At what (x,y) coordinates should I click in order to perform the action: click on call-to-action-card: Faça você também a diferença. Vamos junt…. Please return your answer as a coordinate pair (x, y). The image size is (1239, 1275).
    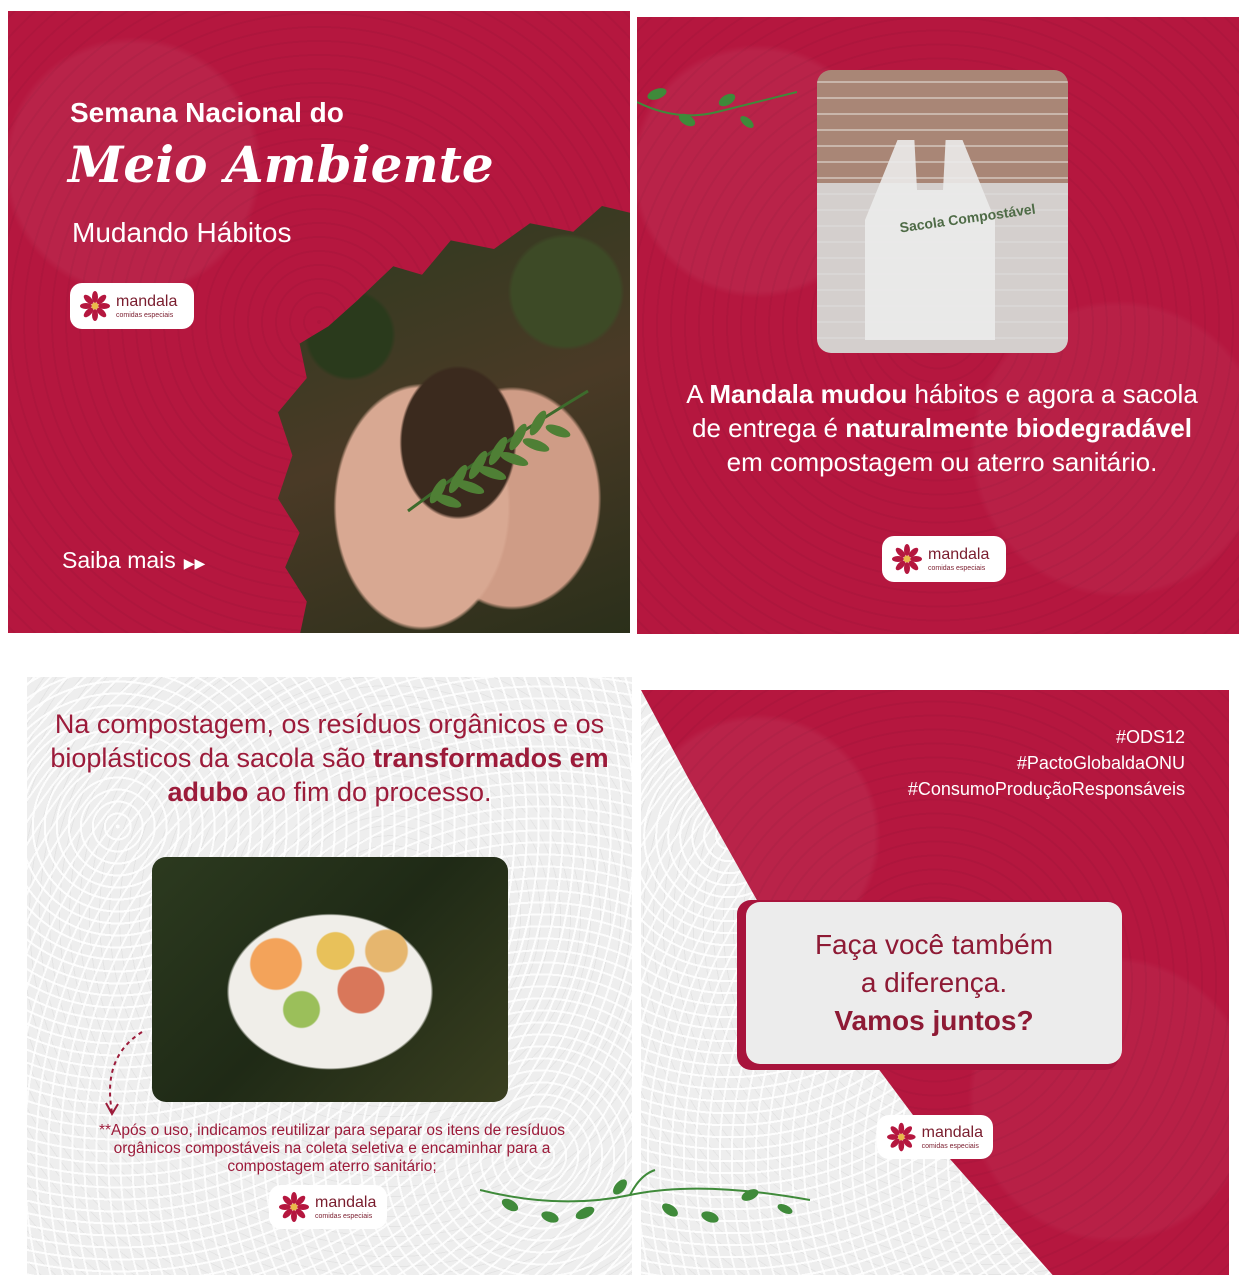
    Looking at the image, I should click on (934, 983).